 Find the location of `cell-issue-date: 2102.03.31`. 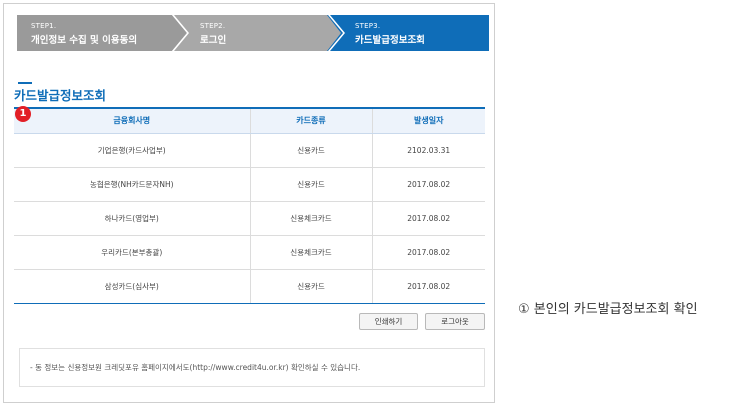

cell-issue-date: 2102.03.31 is located at coordinates (428, 150).